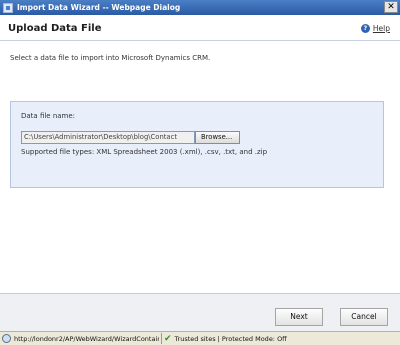 The image size is (400, 345). What do you see at coordinates (381, 28) in the screenshot?
I see `help-label: Help` at bounding box center [381, 28].